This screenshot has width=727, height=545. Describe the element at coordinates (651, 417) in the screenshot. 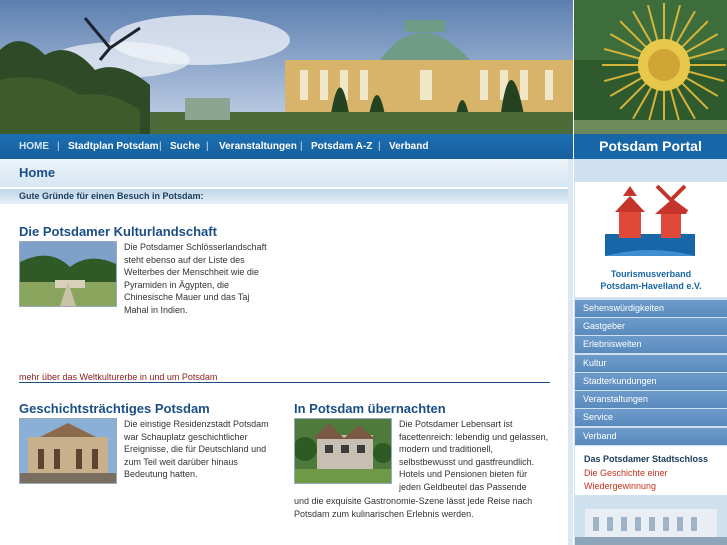

I see `sidebar-item-service: Service` at that location.